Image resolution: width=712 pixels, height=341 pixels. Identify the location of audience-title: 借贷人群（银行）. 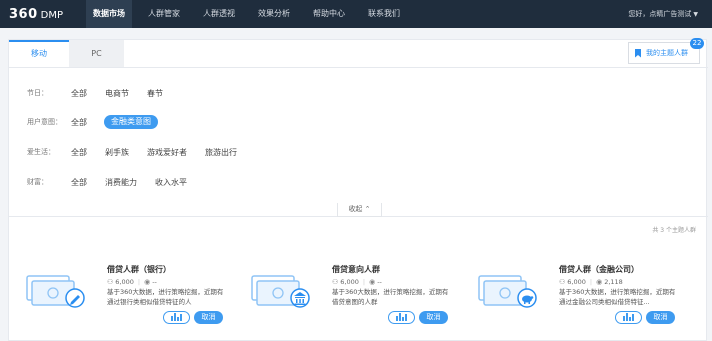
(139, 269).